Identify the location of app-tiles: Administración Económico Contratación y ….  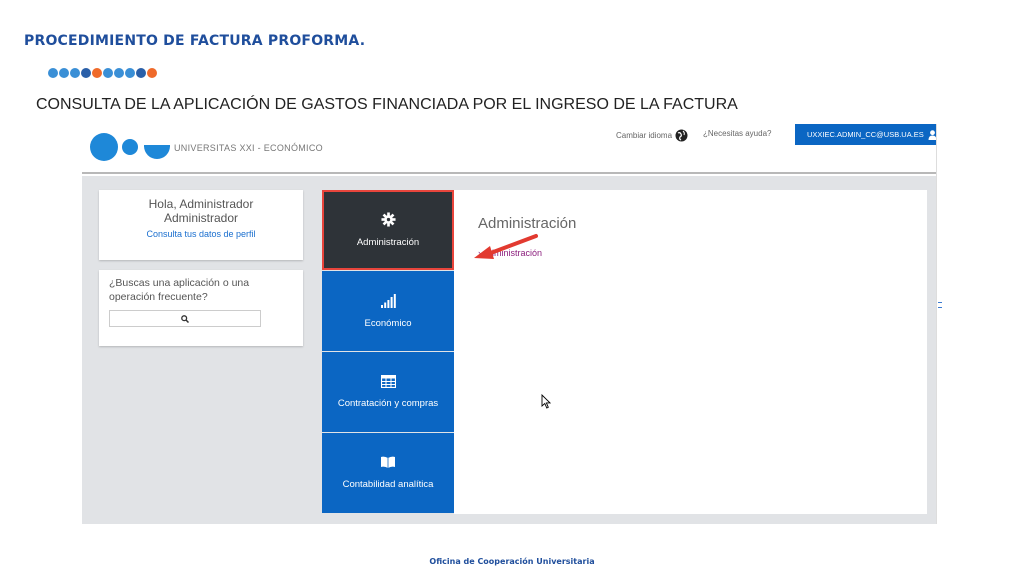
(388, 352).